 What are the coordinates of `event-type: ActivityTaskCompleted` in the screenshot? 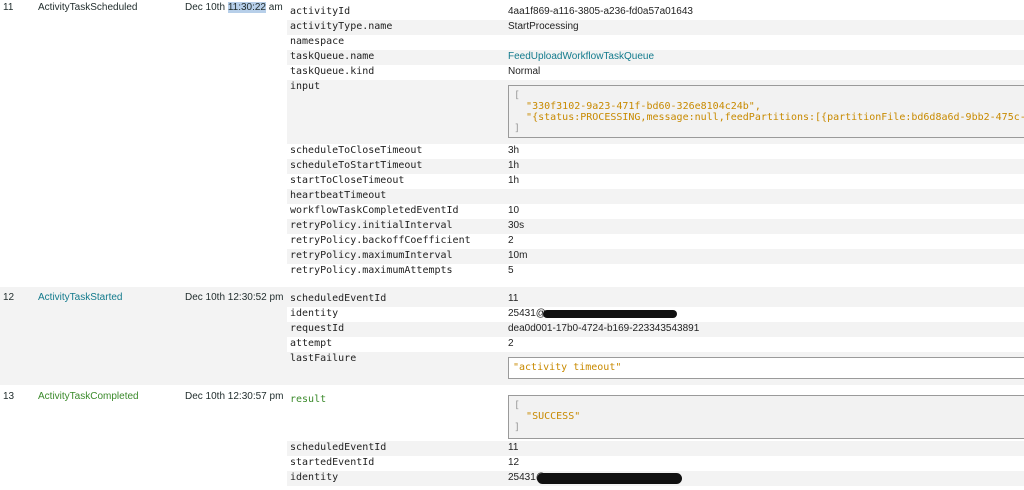 It's located at (88, 396).